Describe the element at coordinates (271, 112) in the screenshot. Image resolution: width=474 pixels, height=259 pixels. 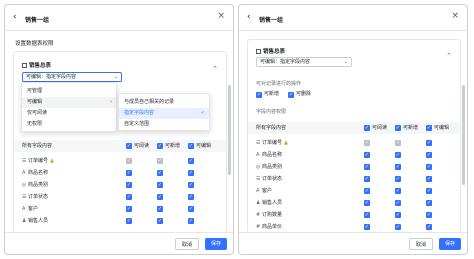
I see `field-permission-label: 字段内容权限` at that location.